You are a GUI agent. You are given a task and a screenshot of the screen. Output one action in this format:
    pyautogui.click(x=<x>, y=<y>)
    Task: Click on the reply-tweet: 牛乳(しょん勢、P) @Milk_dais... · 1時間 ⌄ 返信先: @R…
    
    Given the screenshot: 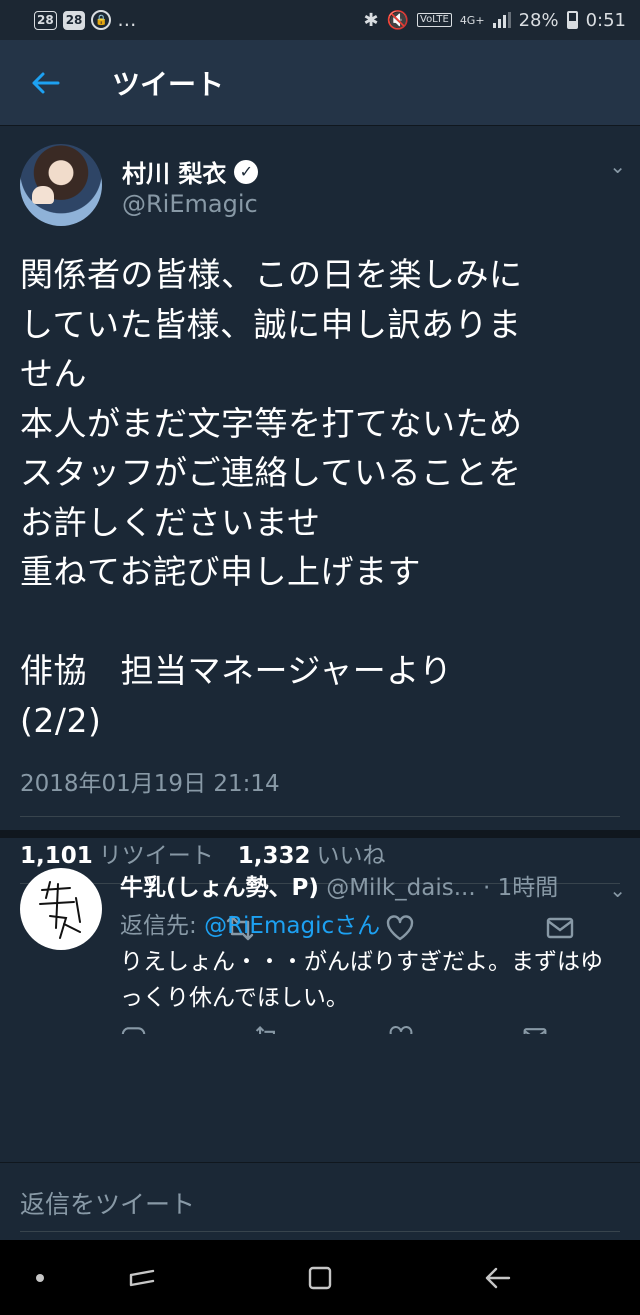 What is the action you would take?
    pyautogui.click(x=320, y=936)
    